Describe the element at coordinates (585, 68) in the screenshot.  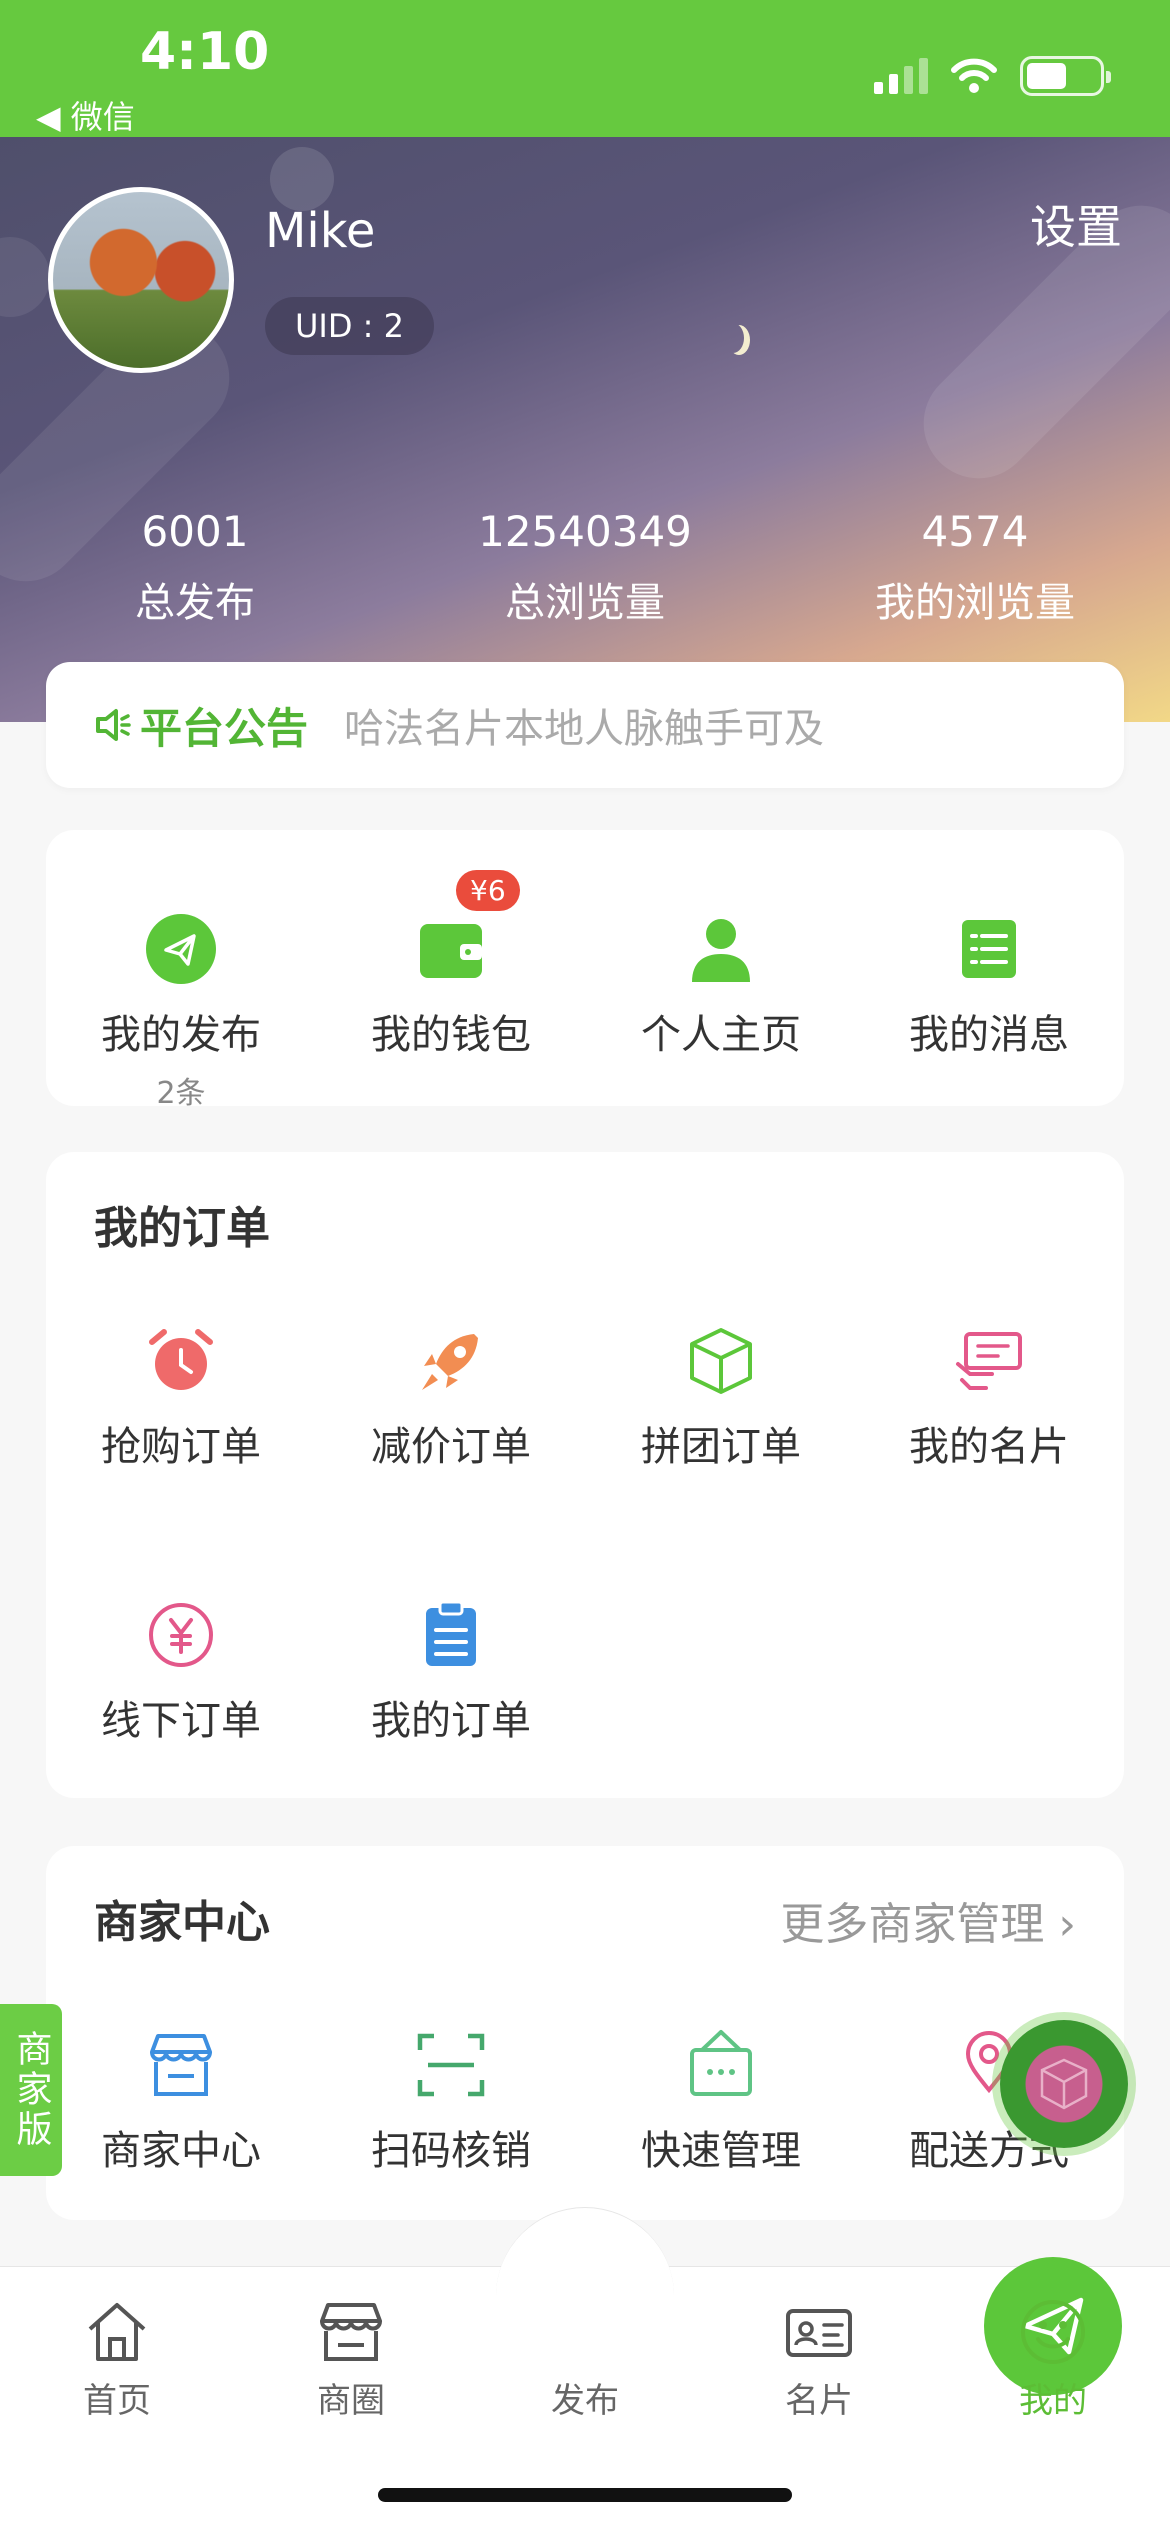
I see `status-bar: 4:10 ◀ 微信` at that location.